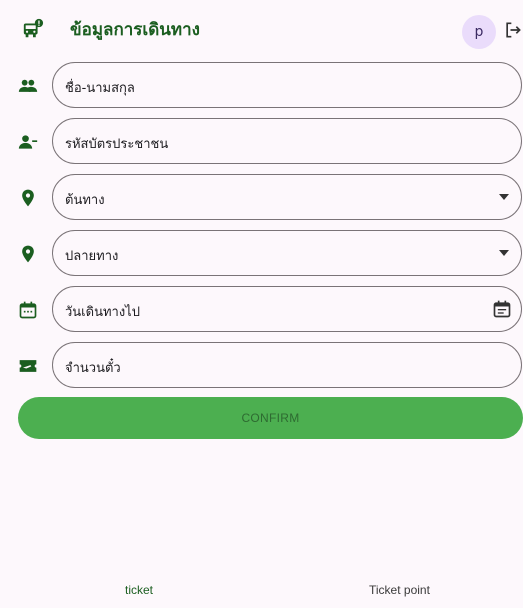 This screenshot has width=523, height=608. What do you see at coordinates (287, 85) in the screenshot?
I see `name-field: ชื่อ-นามสกุล` at bounding box center [287, 85].